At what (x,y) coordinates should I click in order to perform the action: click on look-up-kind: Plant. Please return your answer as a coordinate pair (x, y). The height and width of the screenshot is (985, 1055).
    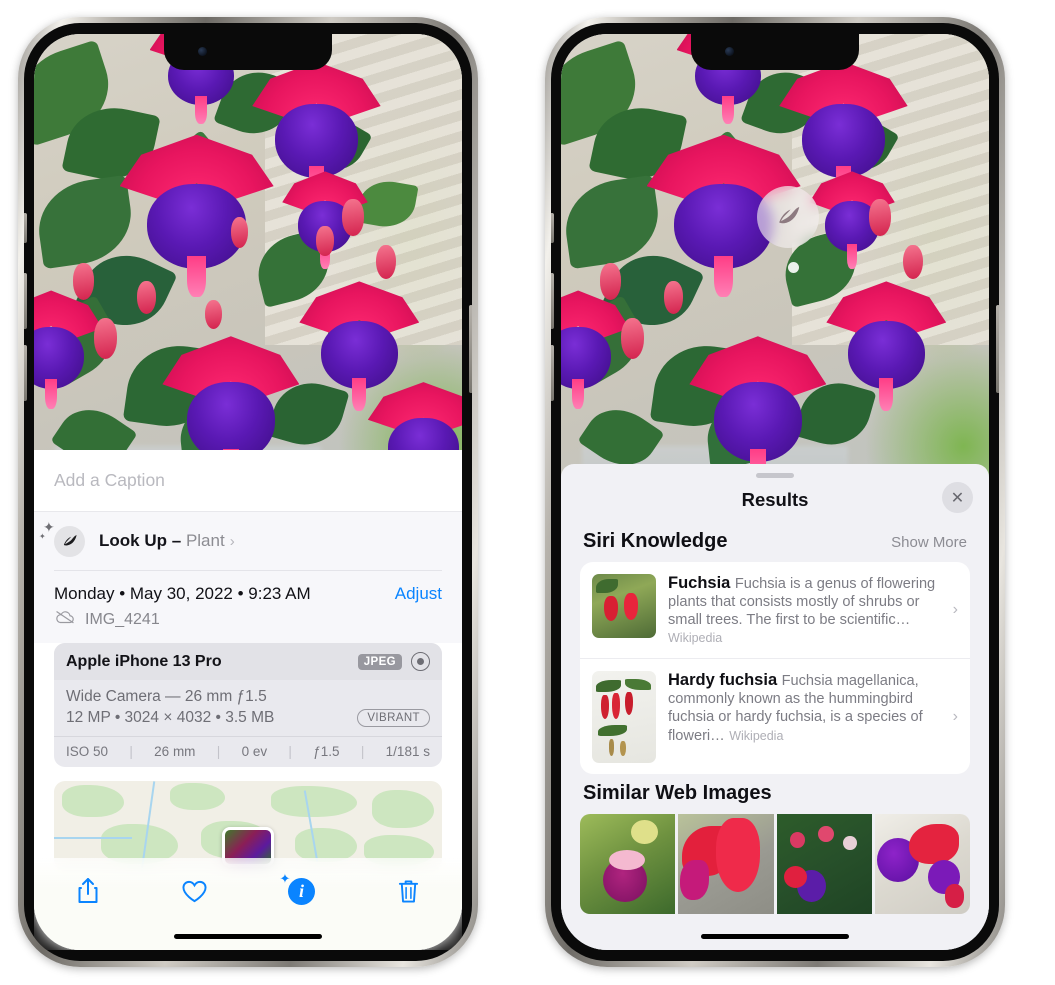
    Looking at the image, I should click on (205, 540).